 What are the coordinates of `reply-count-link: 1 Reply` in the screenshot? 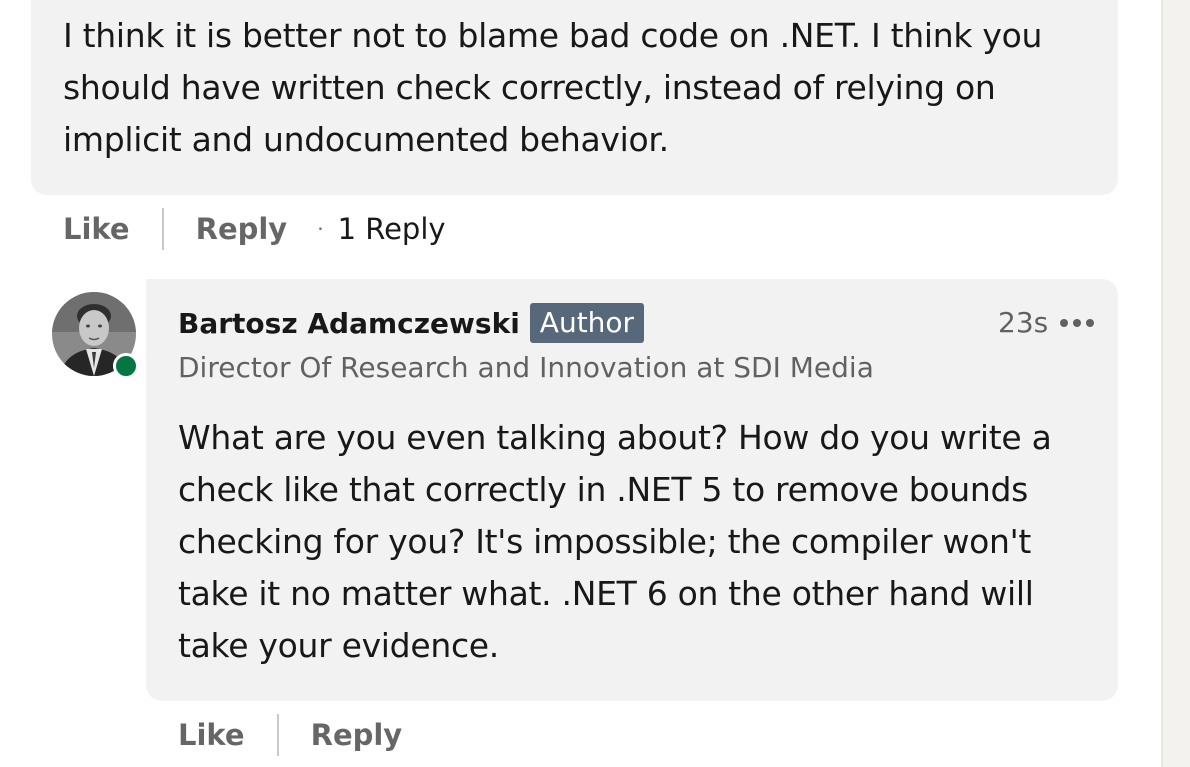 It's located at (392, 229).